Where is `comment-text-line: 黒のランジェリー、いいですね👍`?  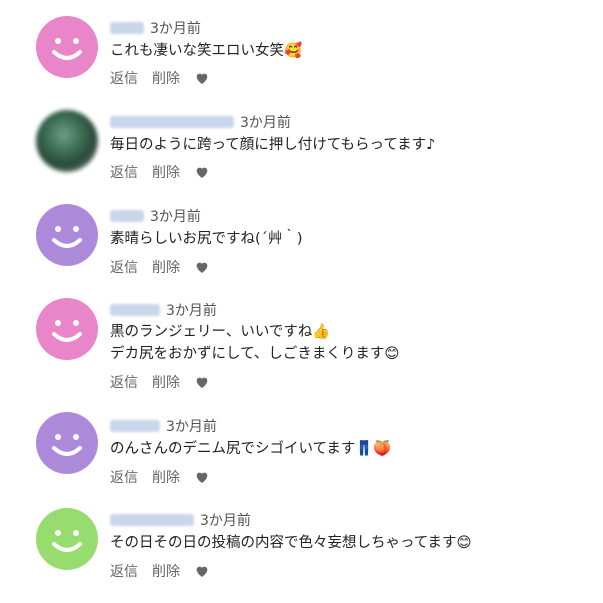
comment-text-line: 黒のランジェリー、いいですね👍 is located at coordinates (220, 332).